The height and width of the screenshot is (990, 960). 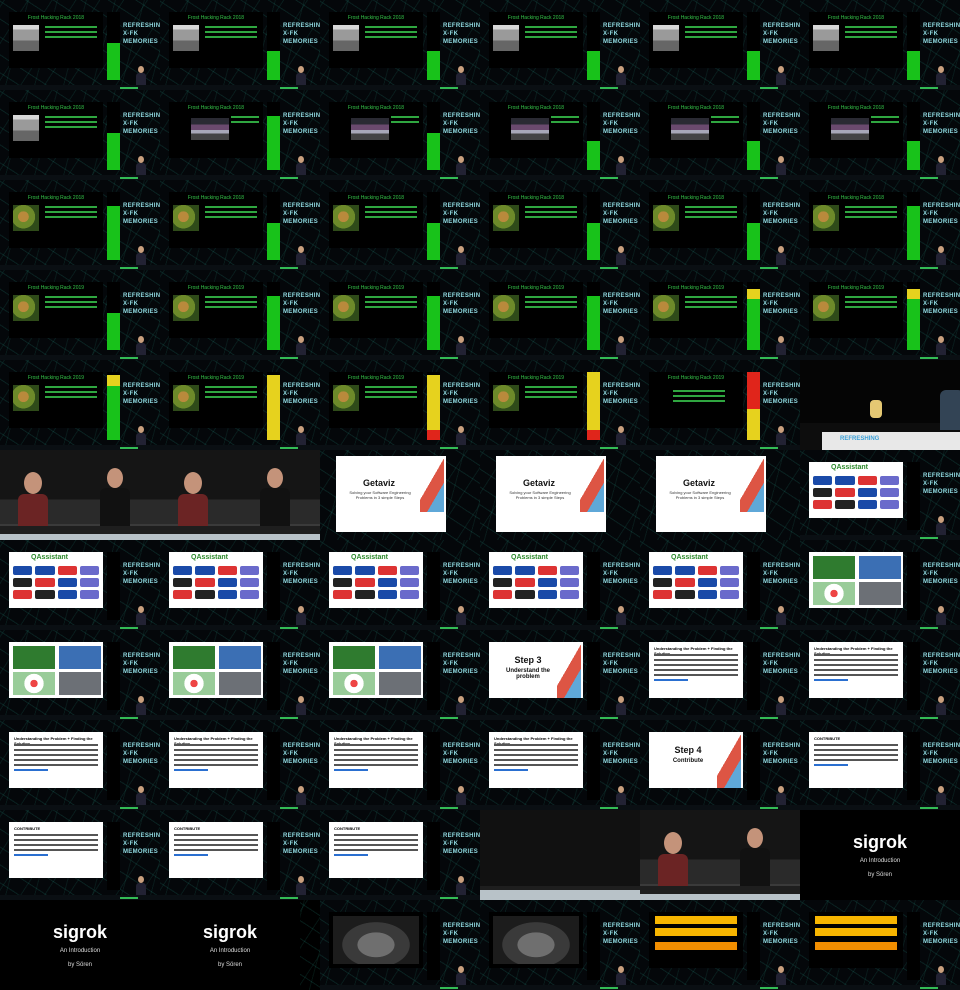 I want to click on meter-fill-yellow, so click(x=913, y=293).